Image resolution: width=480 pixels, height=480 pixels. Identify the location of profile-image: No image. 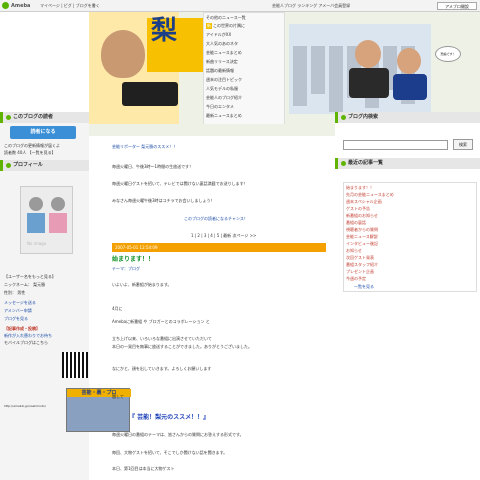
(46, 220).